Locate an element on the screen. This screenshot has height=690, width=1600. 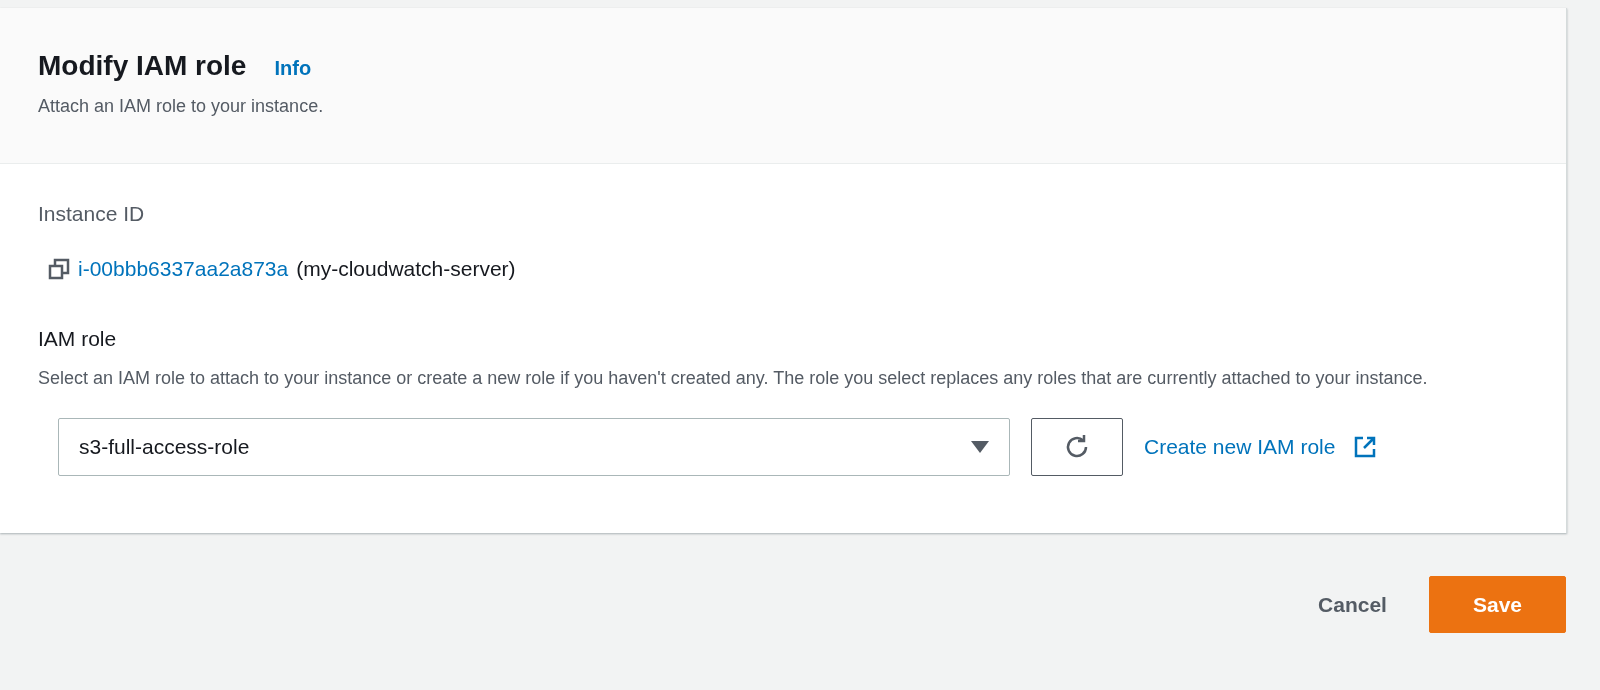
field-label: Instance ID is located at coordinates (92, 214).